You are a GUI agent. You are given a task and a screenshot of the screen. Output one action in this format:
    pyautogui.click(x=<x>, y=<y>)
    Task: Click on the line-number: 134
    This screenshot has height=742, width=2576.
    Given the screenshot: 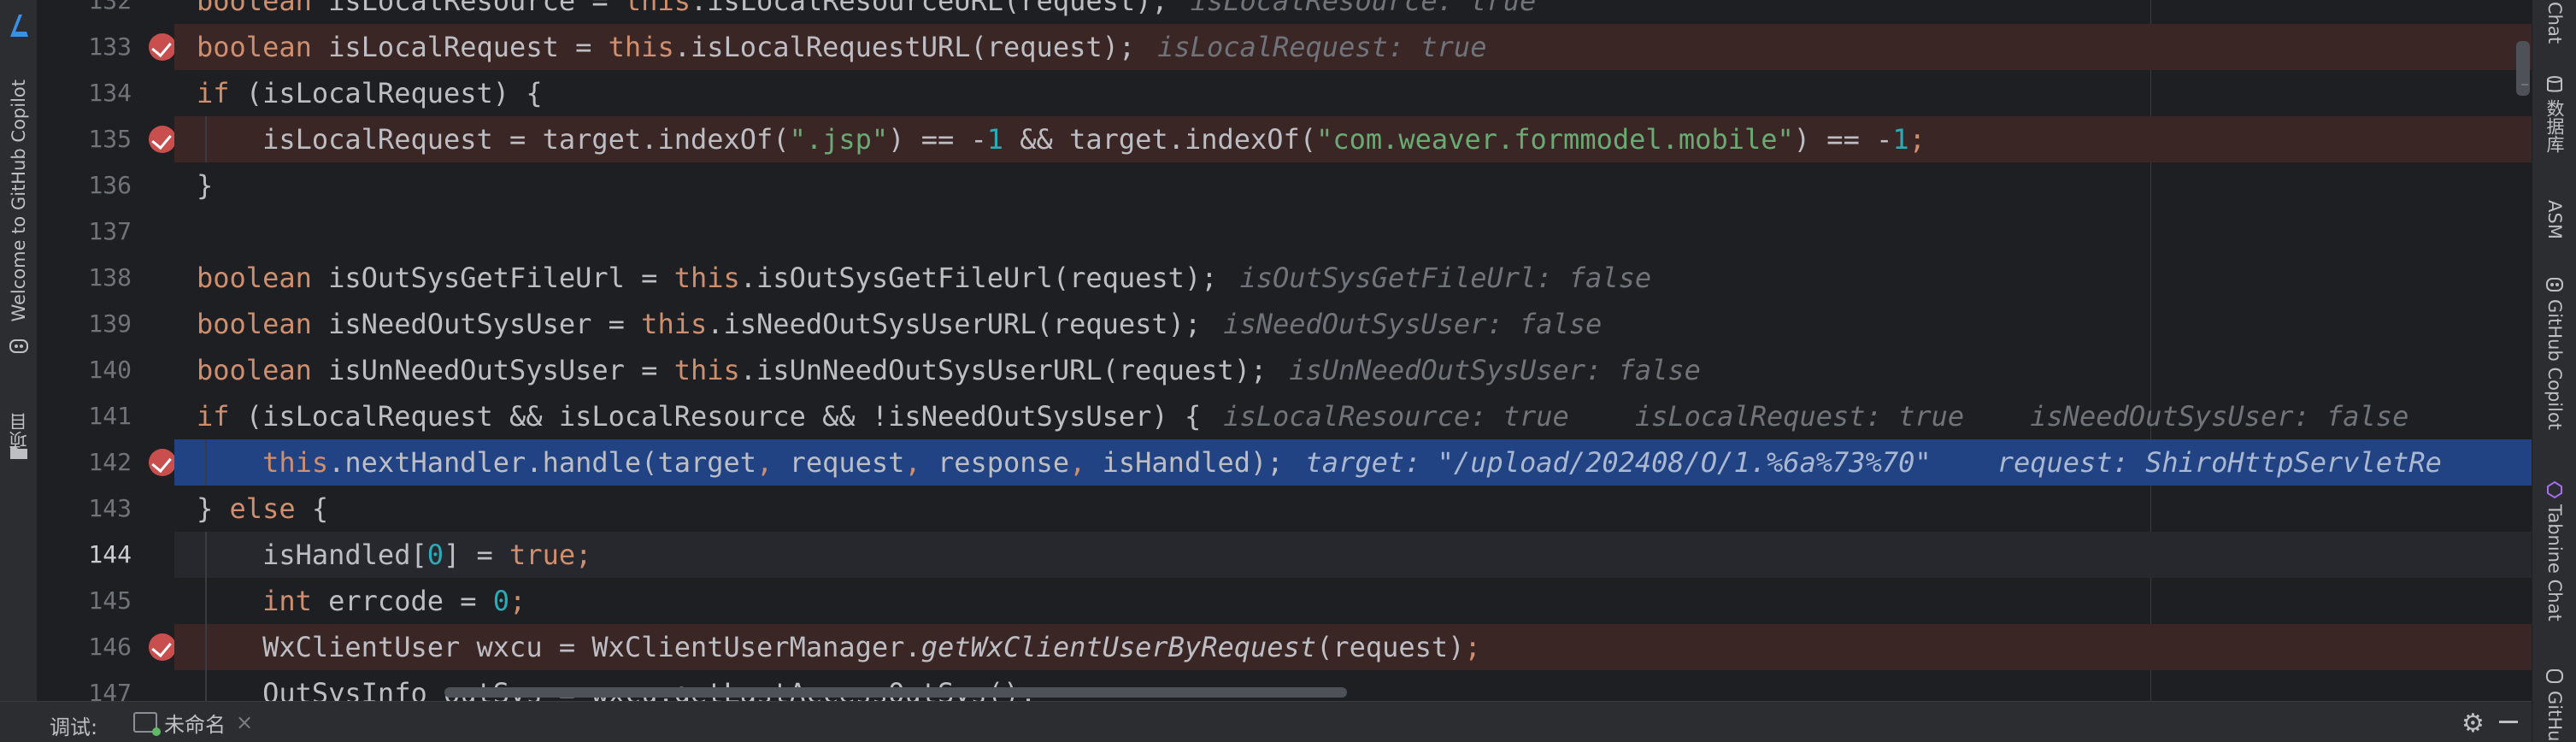 What is the action you would take?
    pyautogui.click(x=110, y=93)
    